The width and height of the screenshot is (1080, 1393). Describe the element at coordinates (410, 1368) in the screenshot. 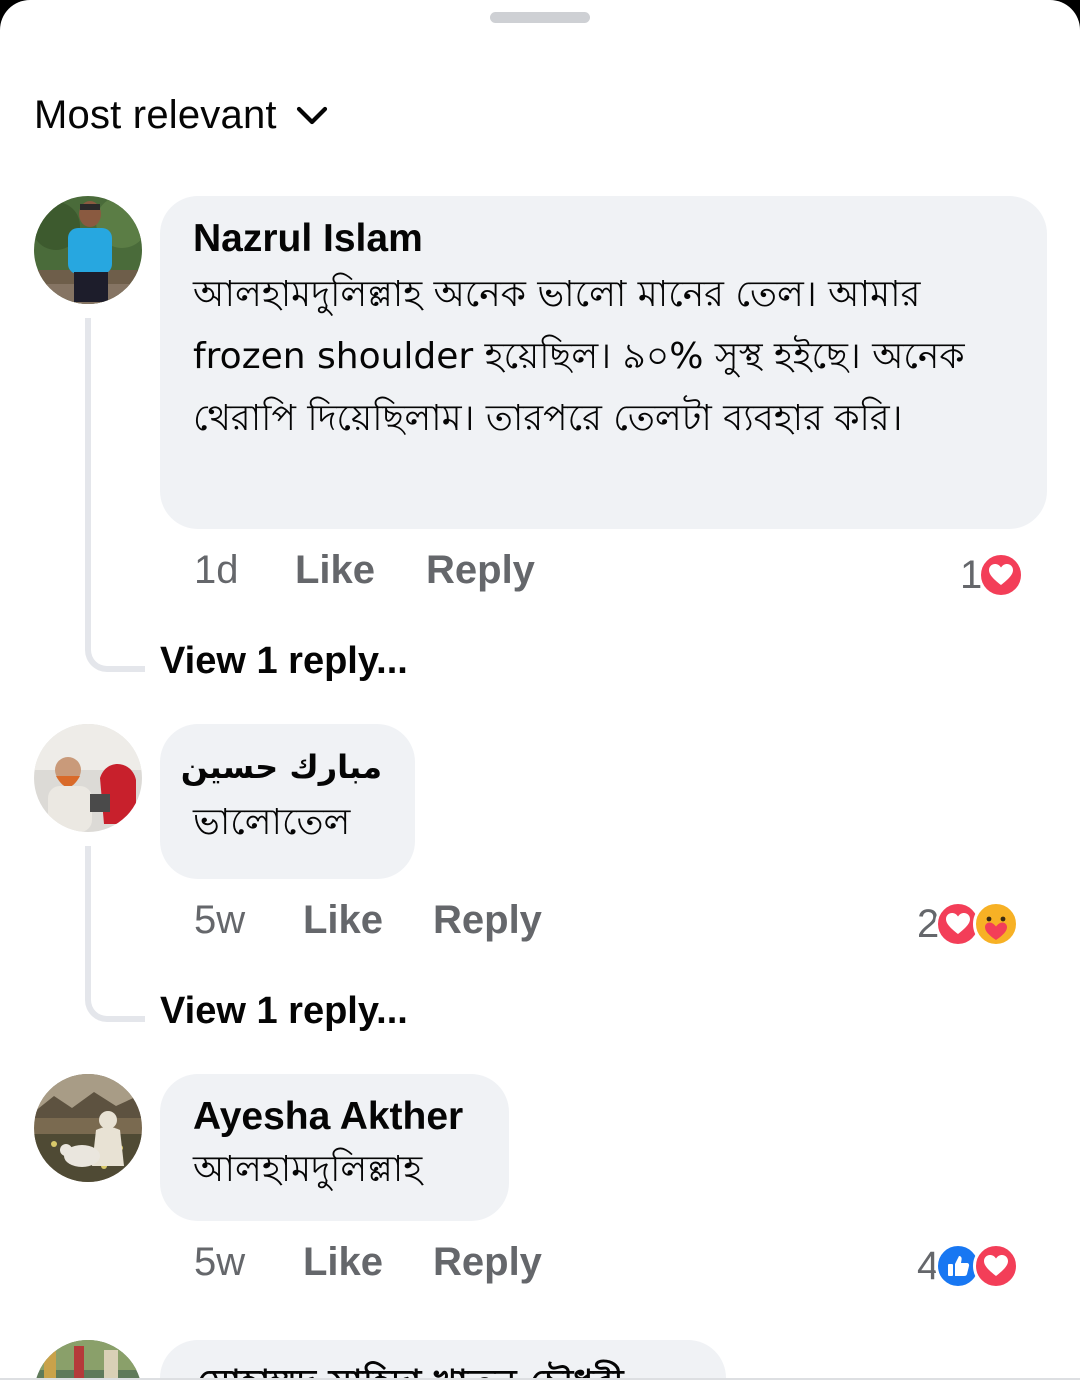

I see `comment-author: মোহাম্মদ সাহিদা খাতুন চৌধুরী` at that location.